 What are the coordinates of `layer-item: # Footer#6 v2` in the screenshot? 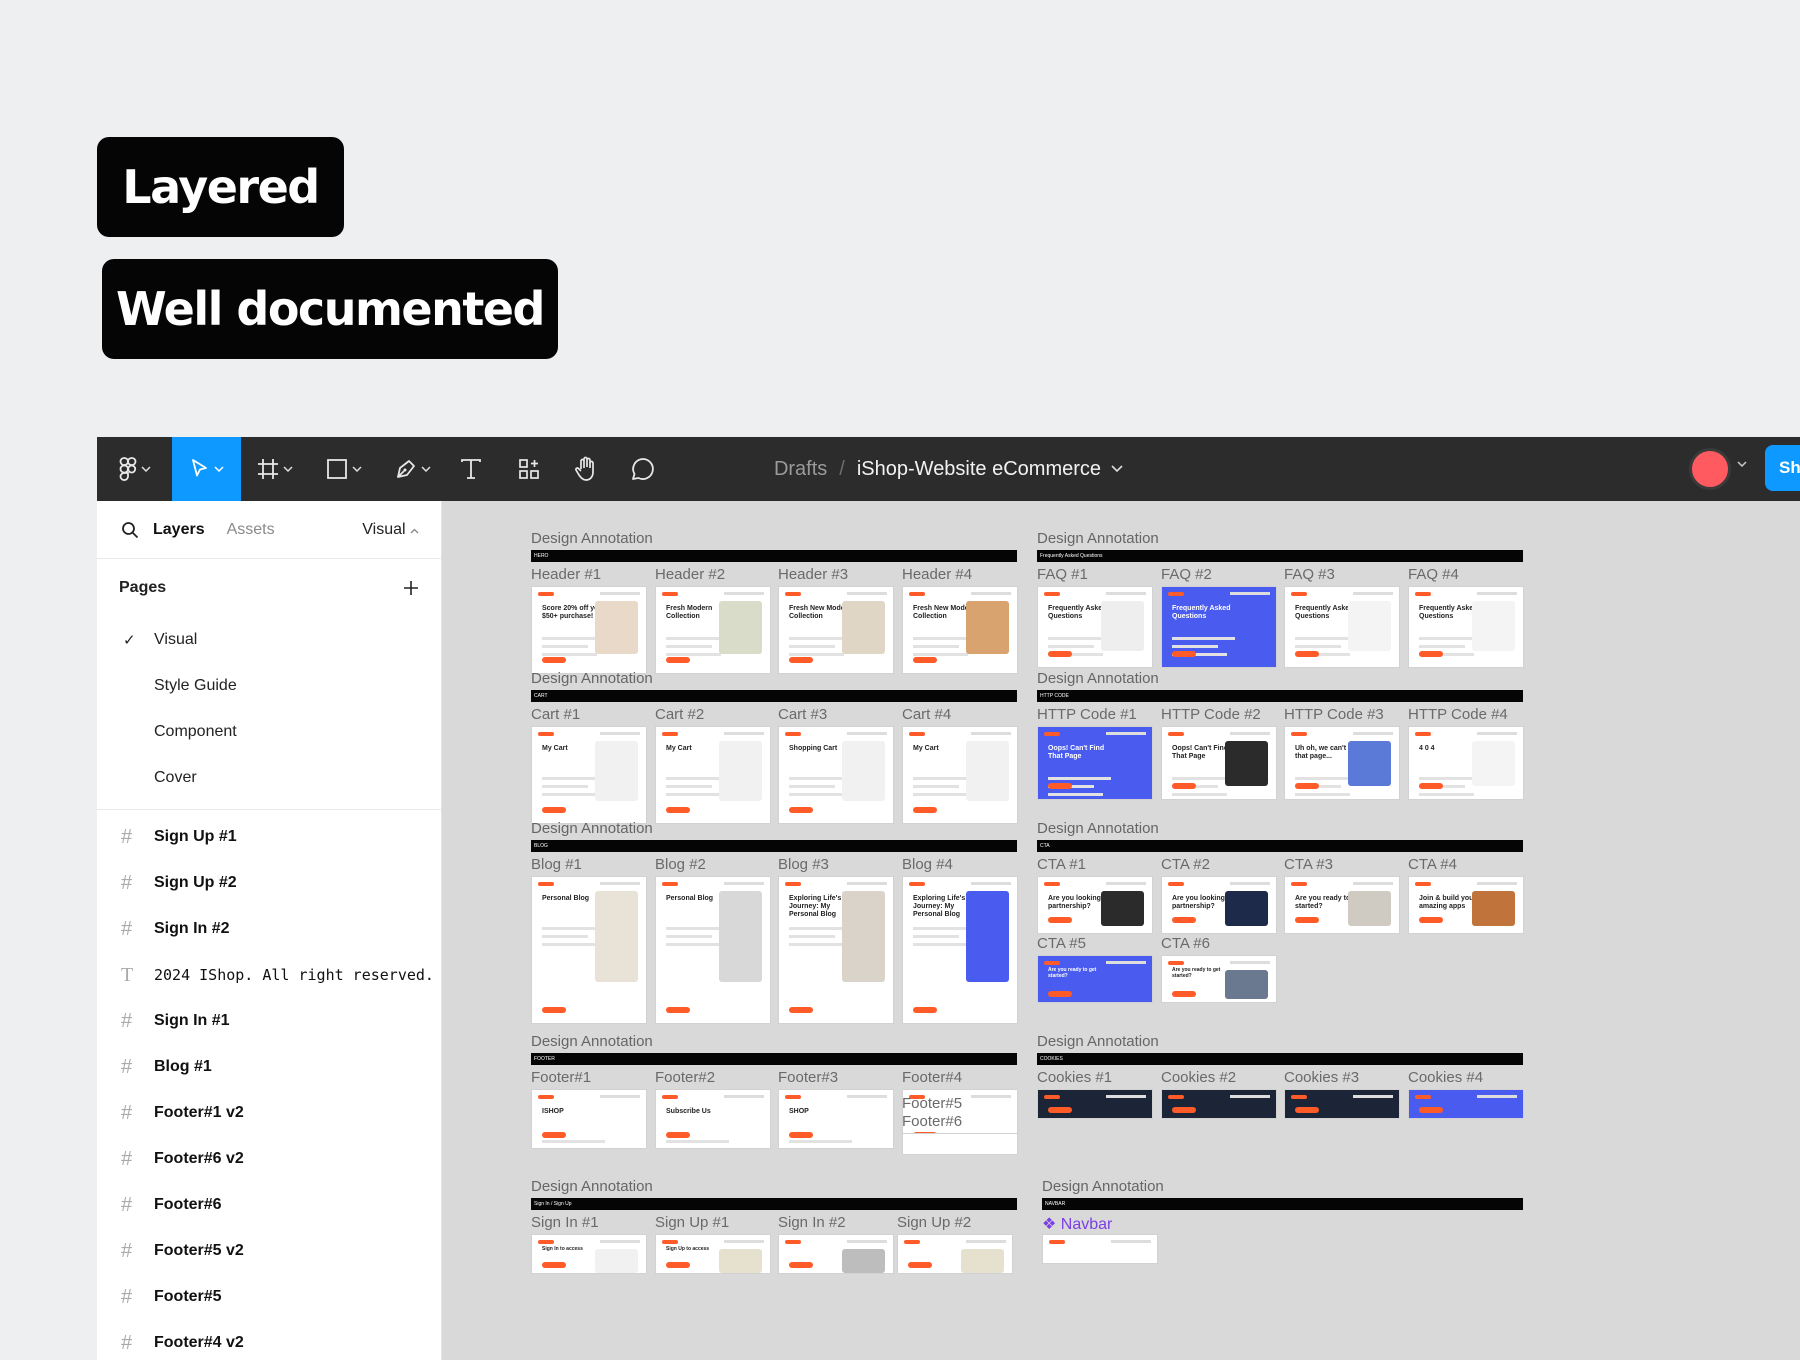 It's located at (269, 1159).